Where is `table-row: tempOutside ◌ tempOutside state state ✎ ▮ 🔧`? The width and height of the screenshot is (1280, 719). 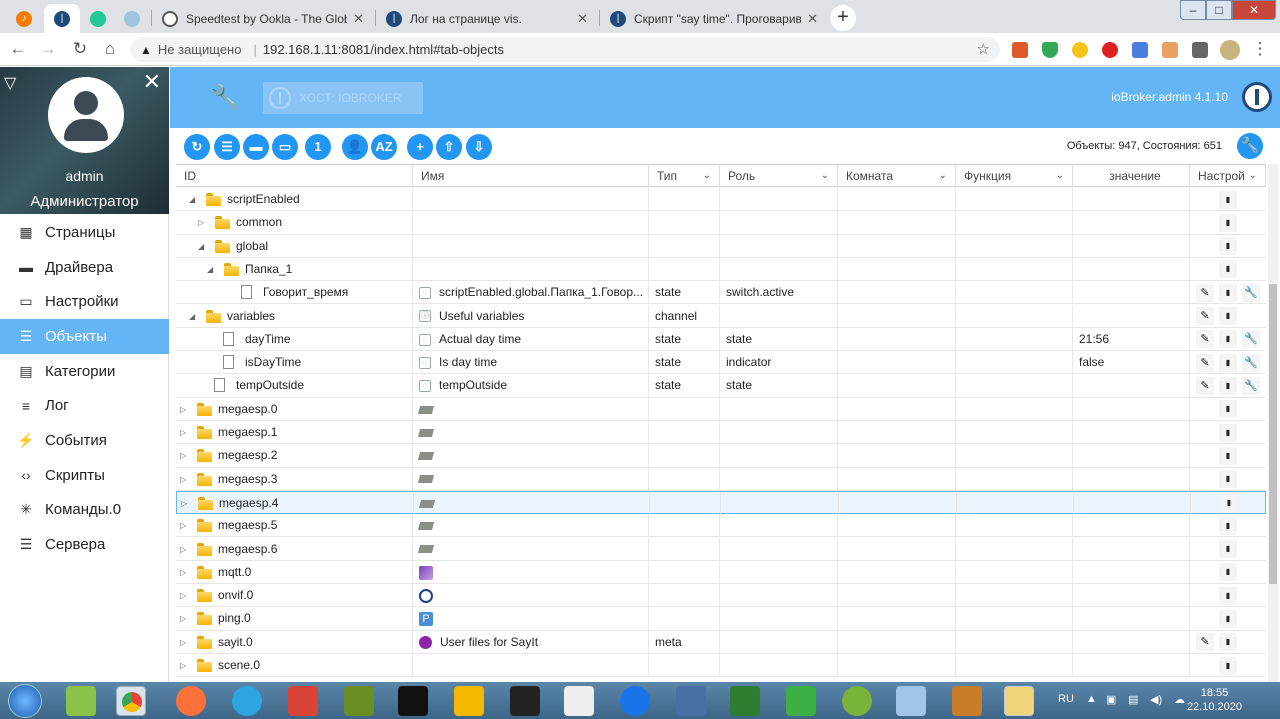
table-row: tempOutside ◌ tempOutside state state ✎ ▮ 🔧 is located at coordinates (721, 386).